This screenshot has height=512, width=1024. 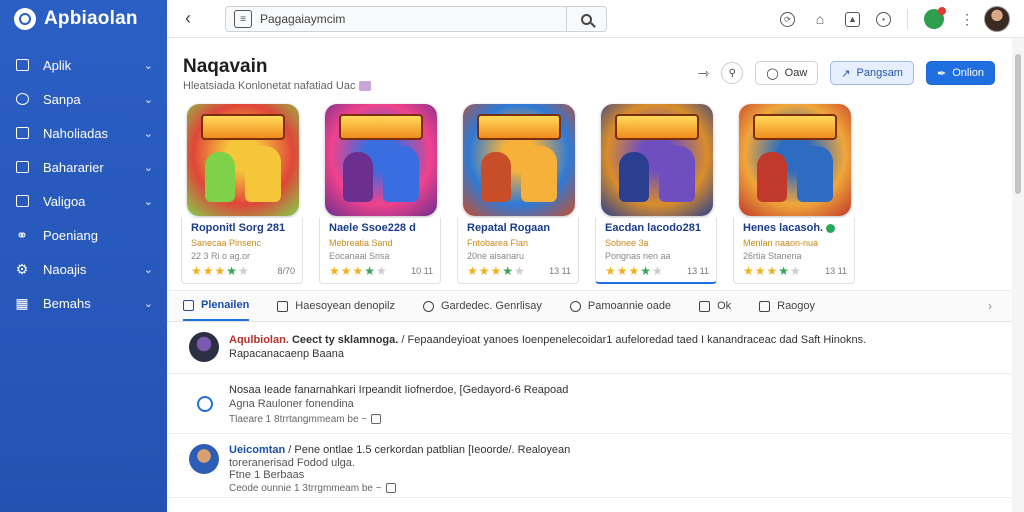 I want to click on app-developer: Menlan naaon-nua, so click(x=781, y=243).